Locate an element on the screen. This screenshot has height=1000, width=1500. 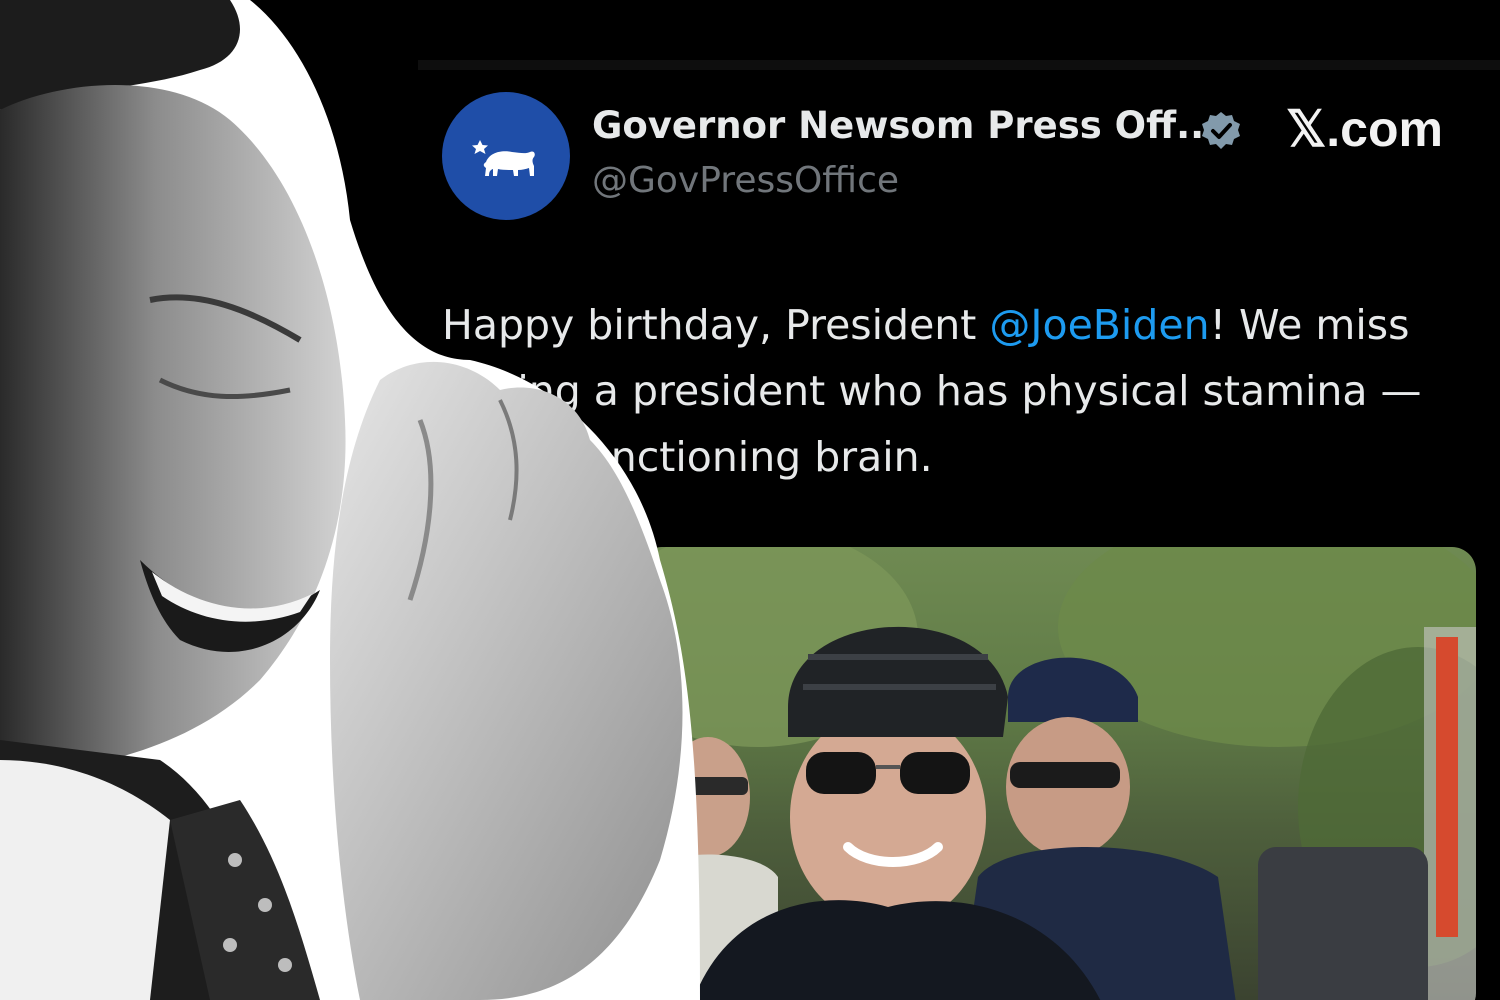
tweet-text-part: ! We miss is located at coordinates (1309, 325).